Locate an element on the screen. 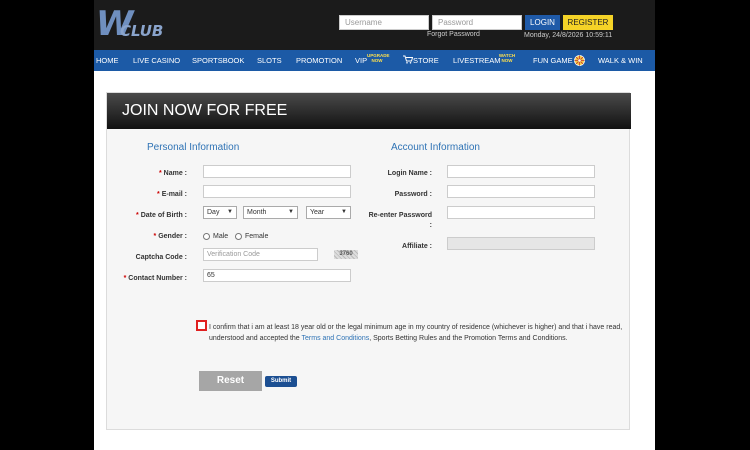 Image resolution: width=750 pixels, height=450 pixels. vip-upgrade-badge: UPGRADE NOW is located at coordinates (378, 58).